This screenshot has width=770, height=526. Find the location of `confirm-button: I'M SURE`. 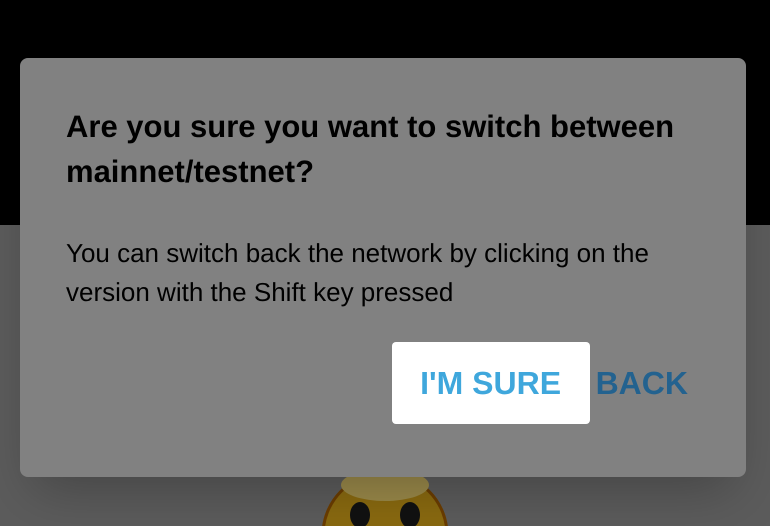

confirm-button: I'M SURE is located at coordinates (491, 383).